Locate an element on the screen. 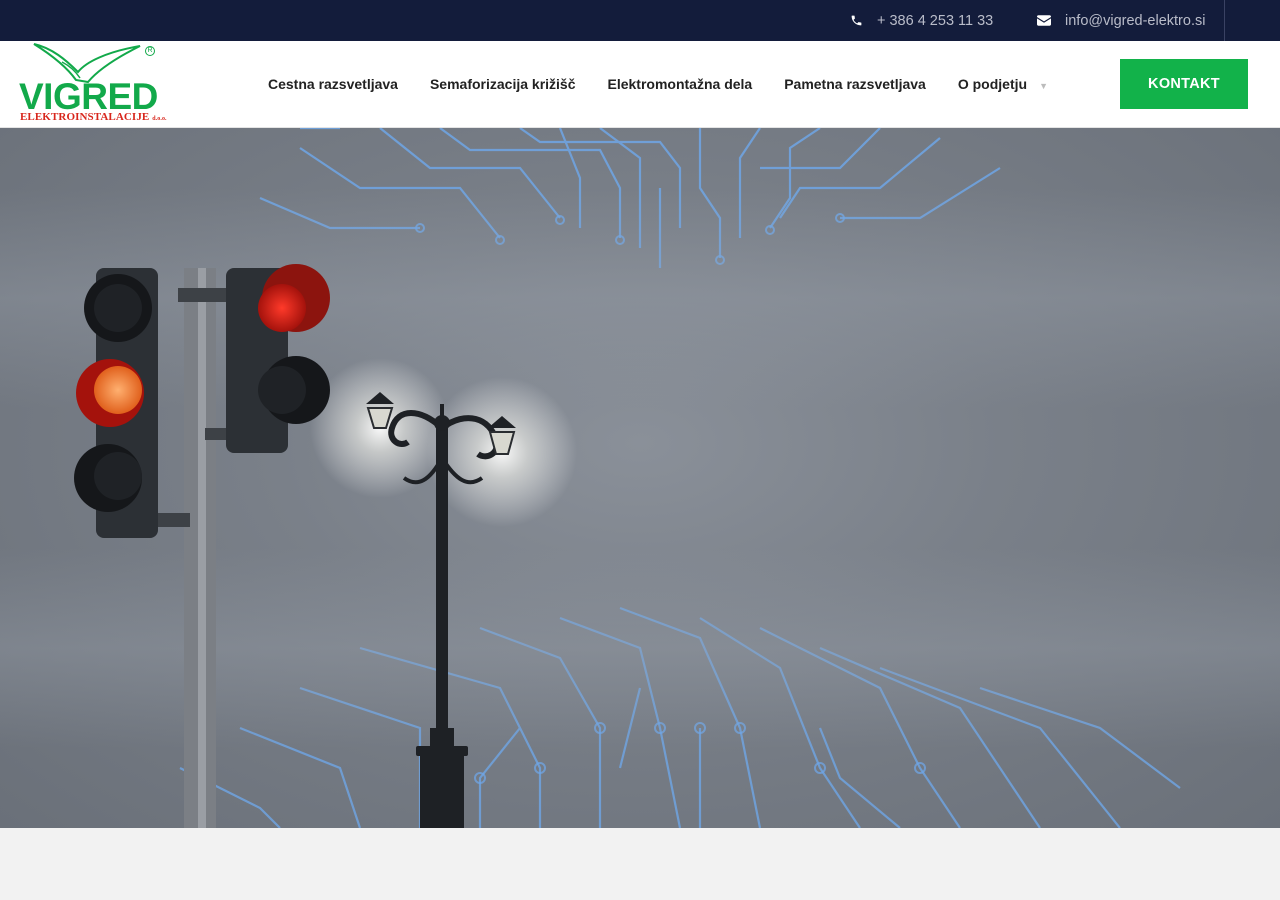 Image resolution: width=1280 pixels, height=900 pixels. topbar-divider is located at coordinates (1224, 20).